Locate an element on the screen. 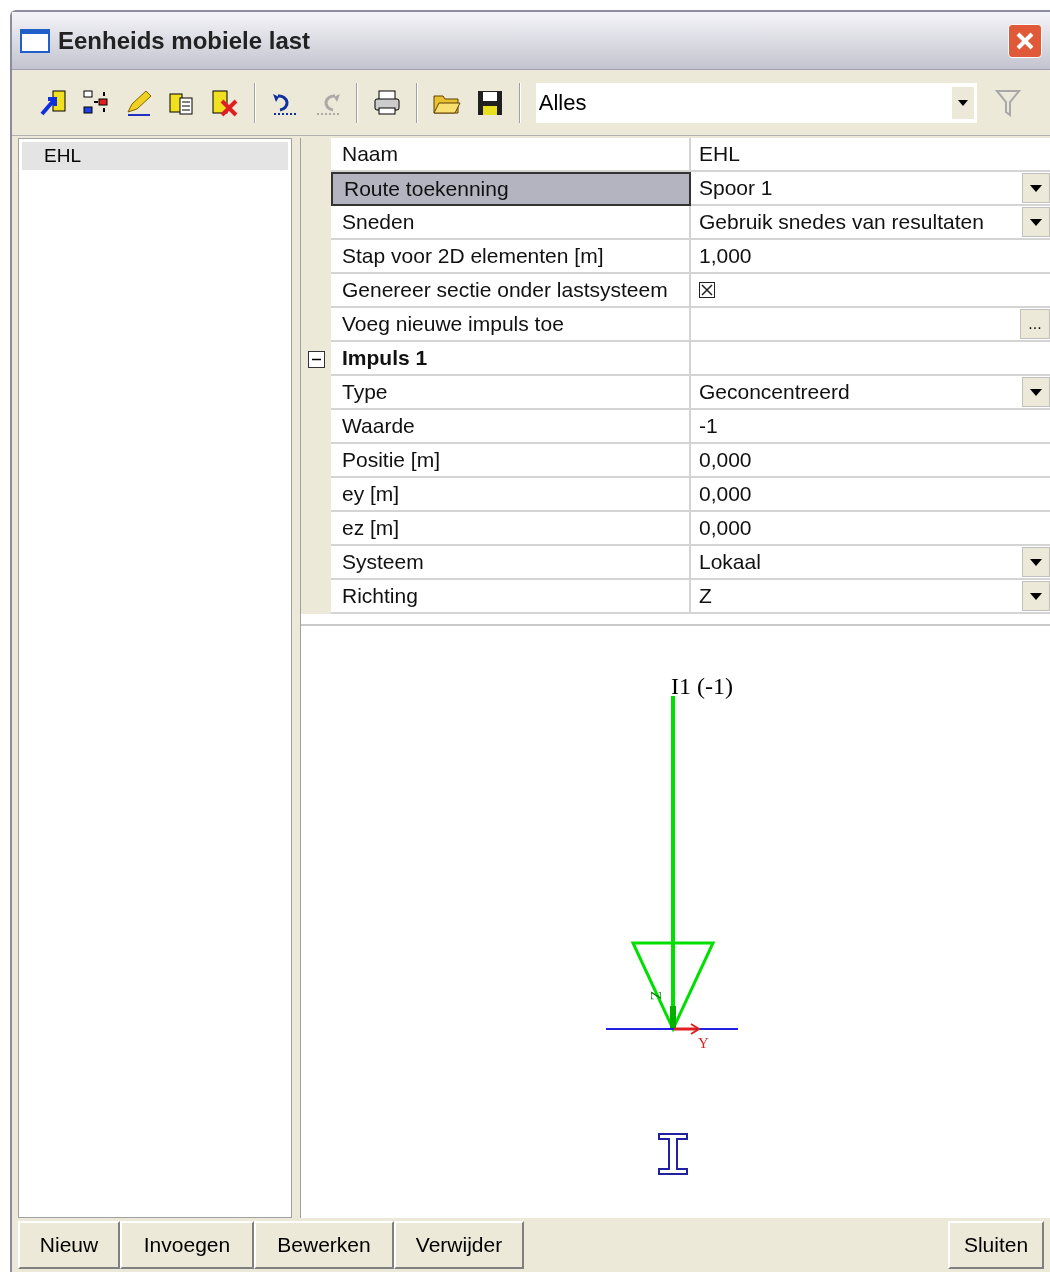  property-label: Impuls 1 is located at coordinates (511, 359).